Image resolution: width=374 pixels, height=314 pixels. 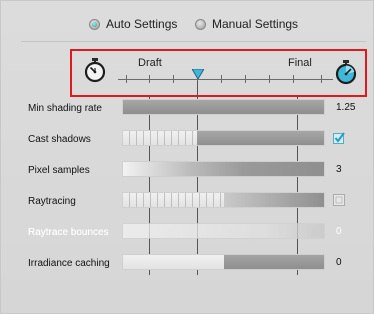 What do you see at coordinates (150, 63) in the screenshot?
I see `draft-label: Draft` at bounding box center [150, 63].